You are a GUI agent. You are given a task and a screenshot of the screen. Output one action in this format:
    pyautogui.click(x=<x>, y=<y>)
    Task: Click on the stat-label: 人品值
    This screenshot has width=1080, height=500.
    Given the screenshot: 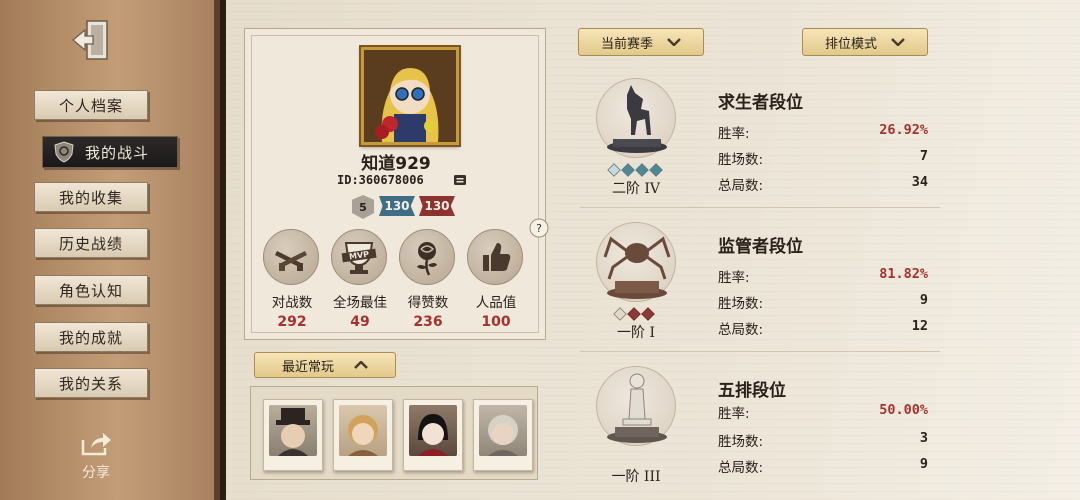 What is the action you would take?
    pyautogui.click(x=496, y=303)
    